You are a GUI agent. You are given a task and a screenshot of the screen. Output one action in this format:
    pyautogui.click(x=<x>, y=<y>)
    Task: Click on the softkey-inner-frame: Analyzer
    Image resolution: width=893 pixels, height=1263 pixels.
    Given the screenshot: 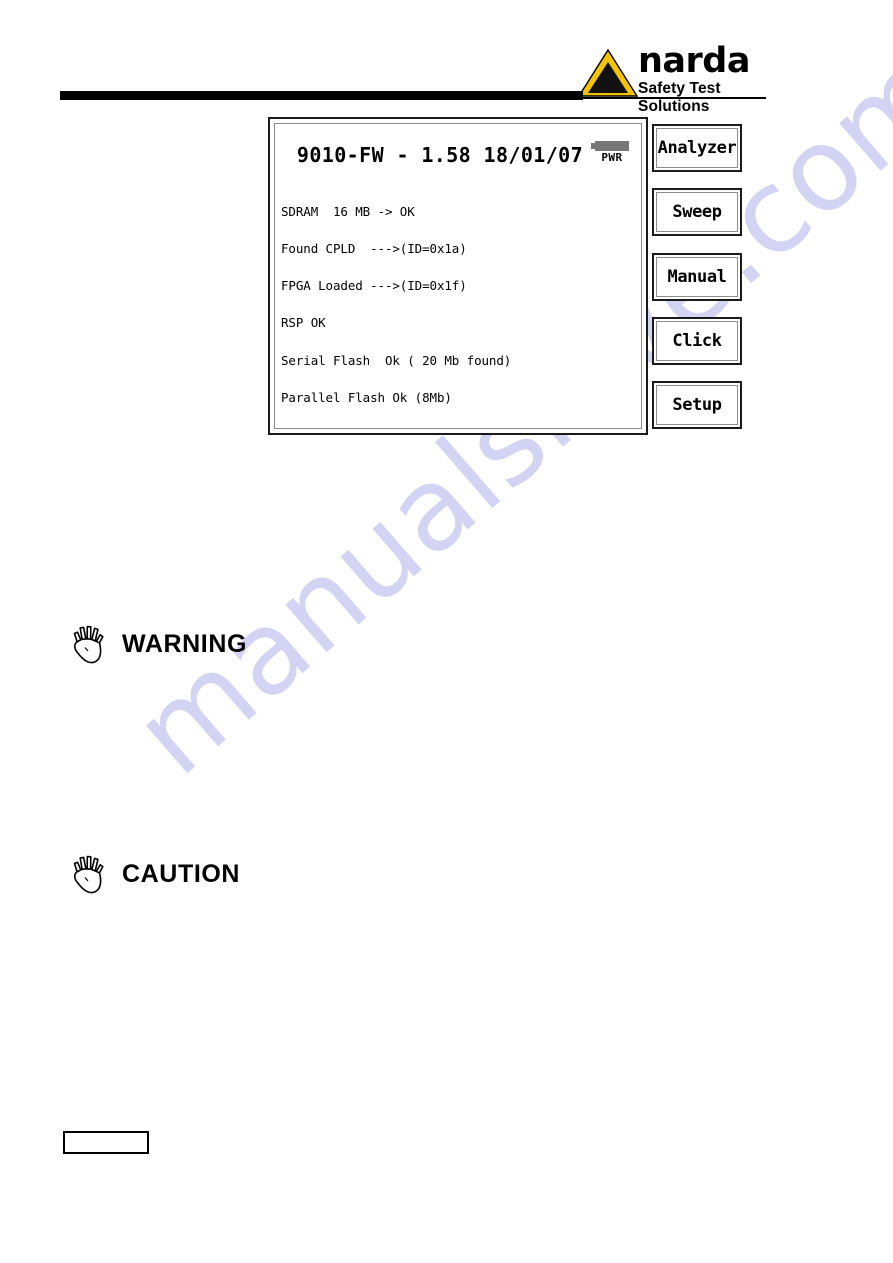 What is the action you would take?
    pyautogui.click(x=697, y=148)
    